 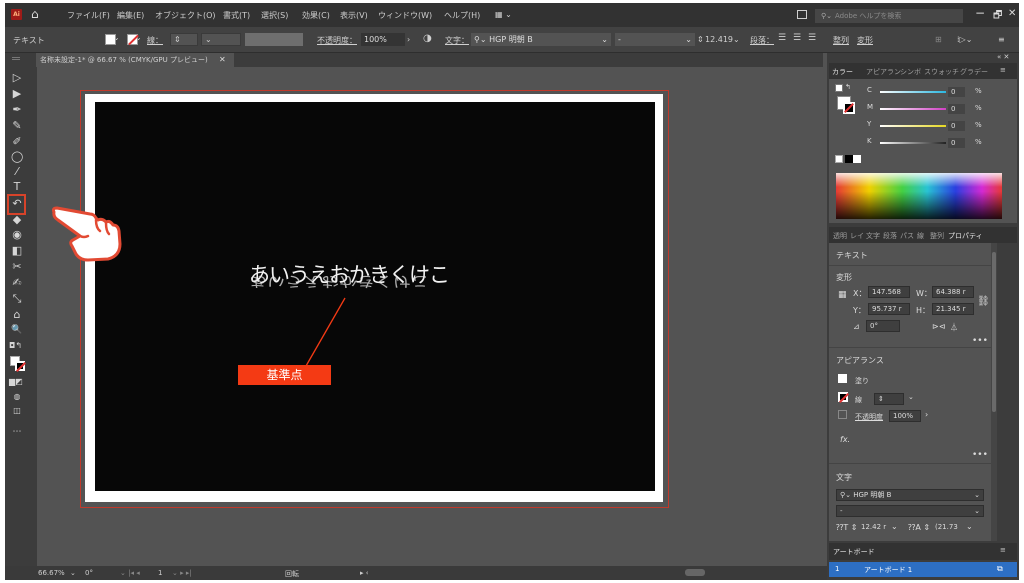 What do you see at coordinates (920, 236) in the screenshot?
I see `tab-stroke: 線` at bounding box center [920, 236].